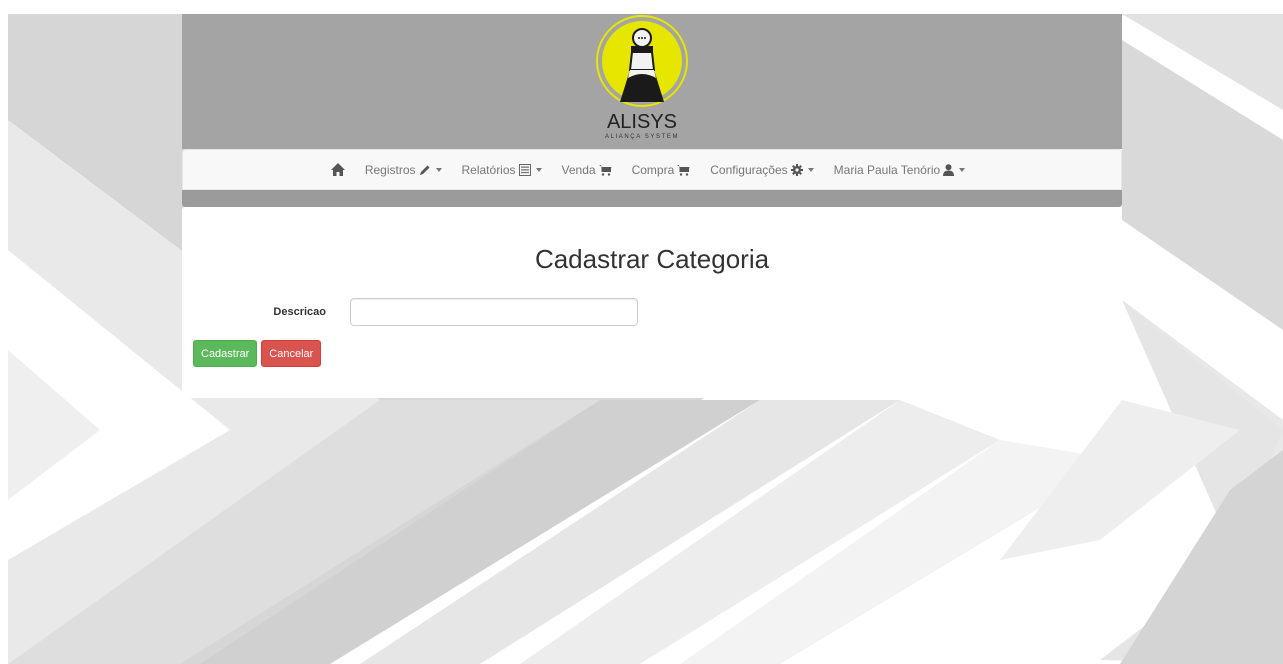  What do you see at coordinates (652, 259) in the screenshot?
I see `page-title: Cadastrar Categoria` at bounding box center [652, 259].